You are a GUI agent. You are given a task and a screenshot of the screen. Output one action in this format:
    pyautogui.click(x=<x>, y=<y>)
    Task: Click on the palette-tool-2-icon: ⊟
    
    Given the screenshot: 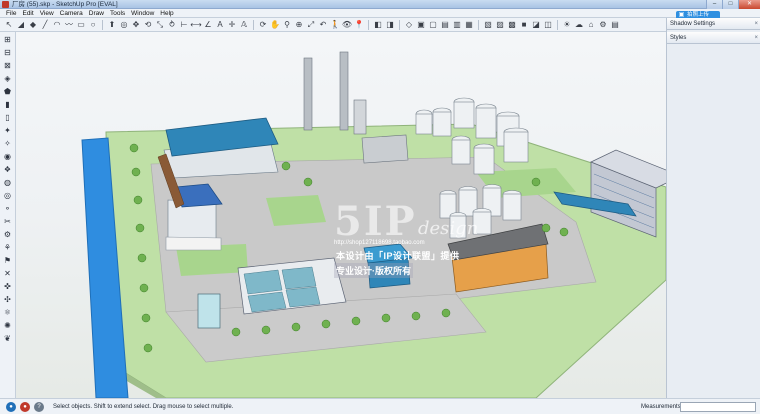 What is the action you would take?
    pyautogui.click(x=8, y=53)
    